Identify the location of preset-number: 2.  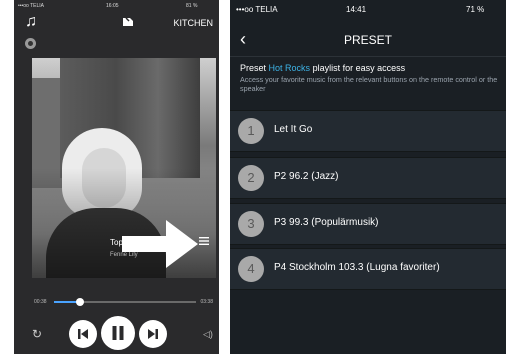
(251, 178).